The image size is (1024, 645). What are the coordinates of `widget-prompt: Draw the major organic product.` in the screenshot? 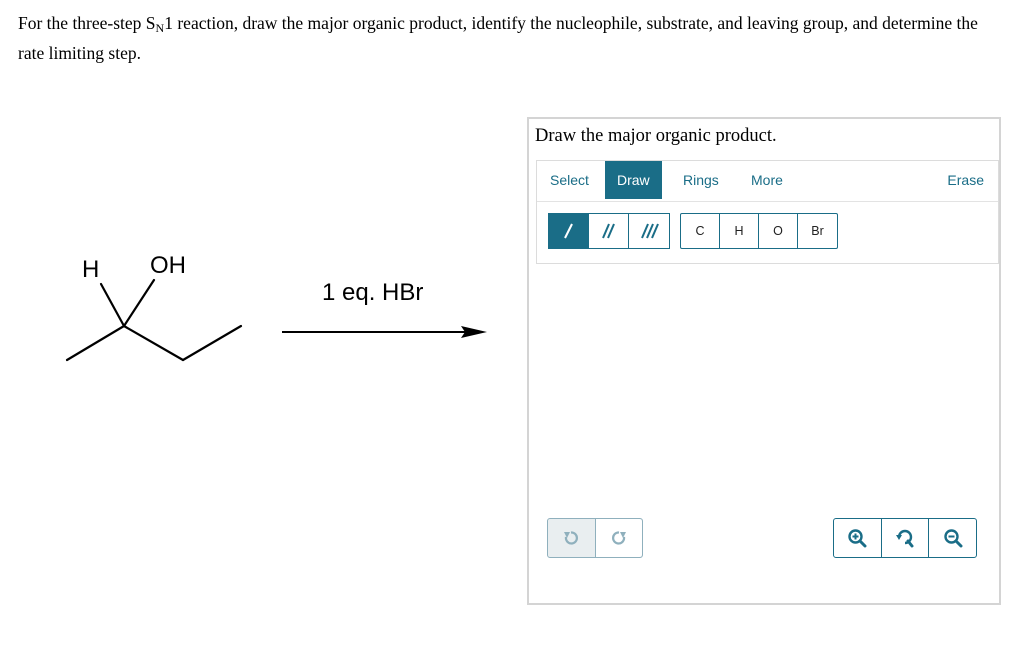 It's located at (656, 136).